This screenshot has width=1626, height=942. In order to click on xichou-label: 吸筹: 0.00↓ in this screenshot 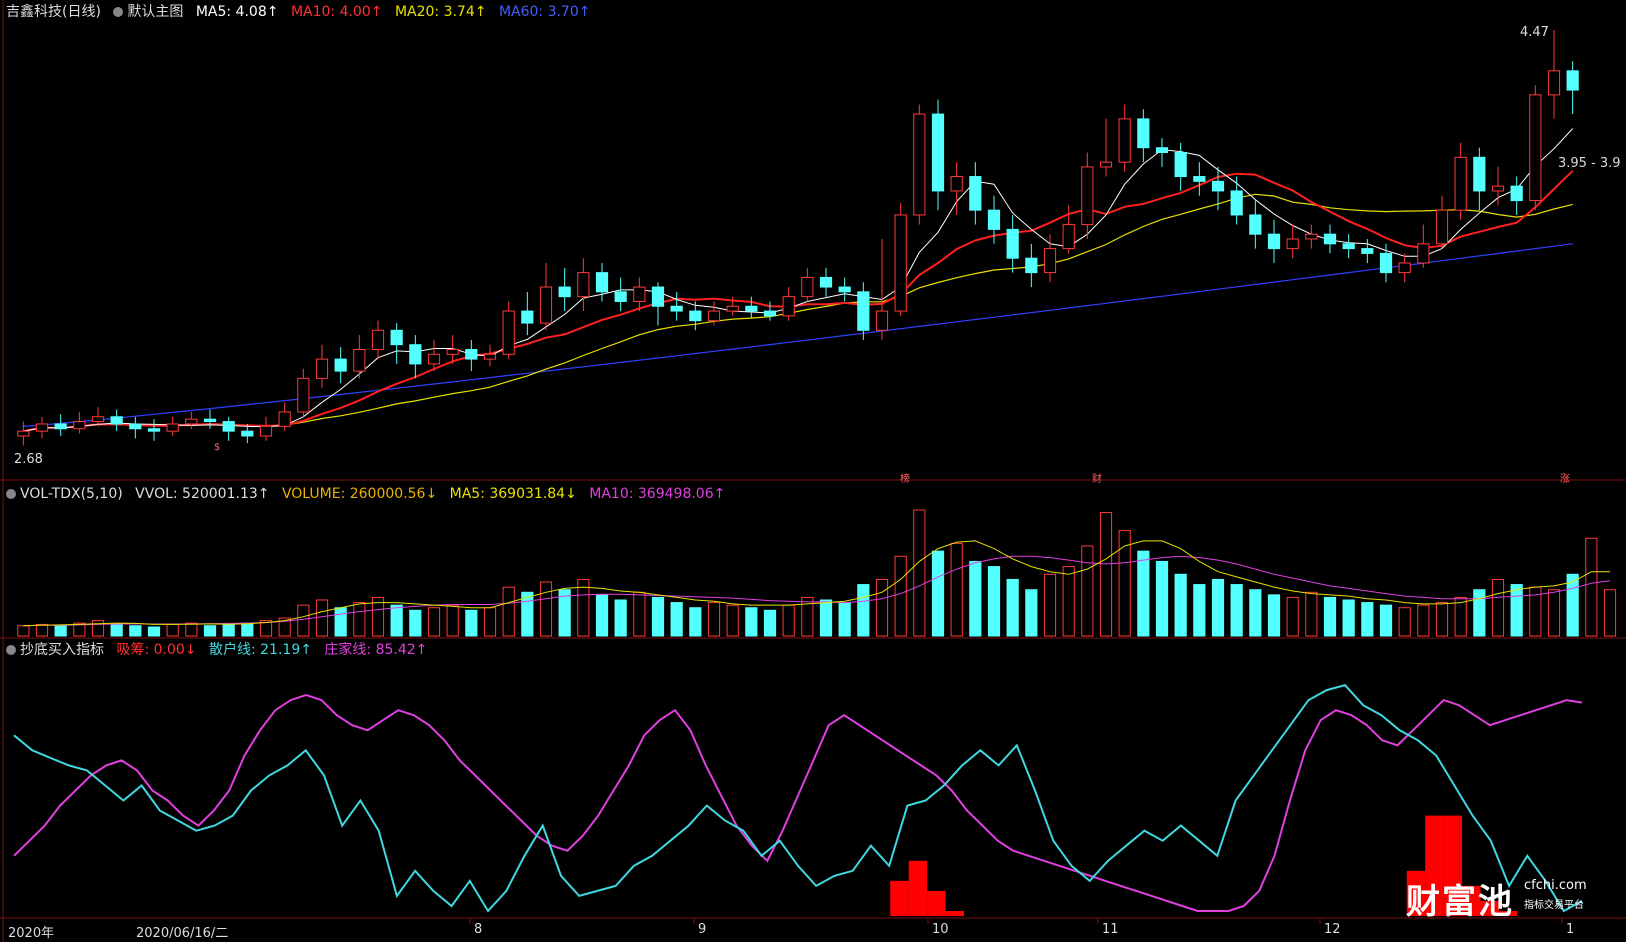, I will do `click(156, 650)`.